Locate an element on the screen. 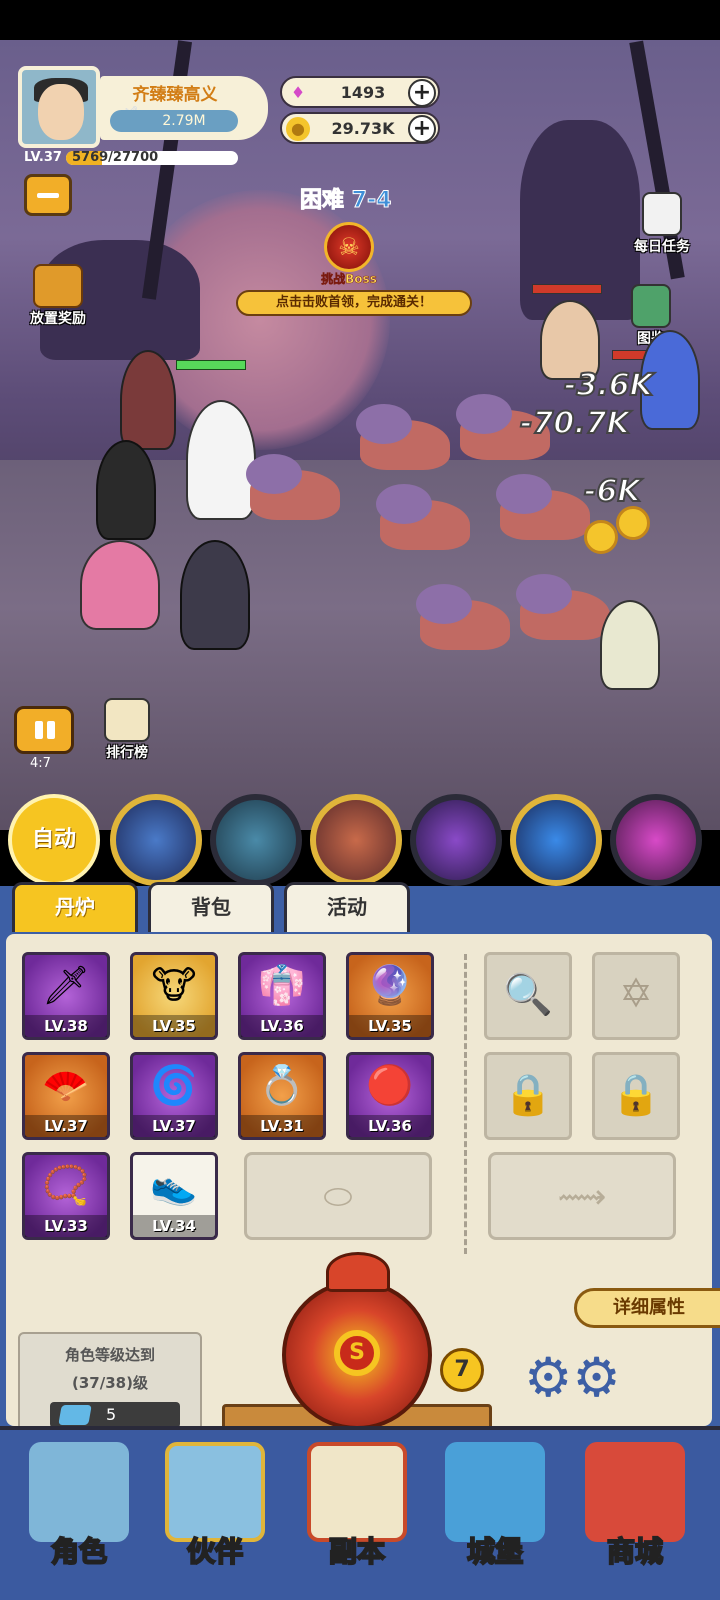 The height and width of the screenshot is (1600, 720). equipment-level: LV.37 is located at coordinates (66, 1126).